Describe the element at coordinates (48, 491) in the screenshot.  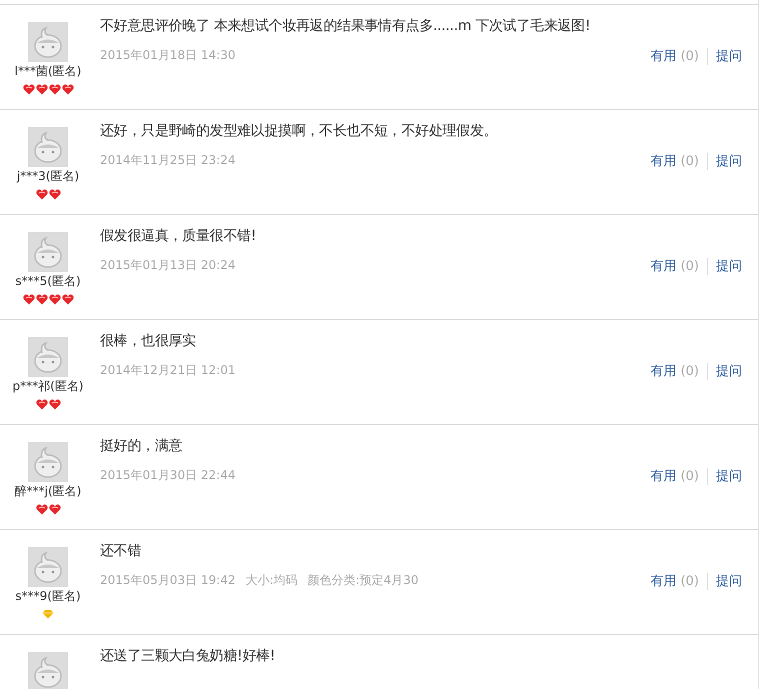
I see `username: 醉***j(匿名)` at that location.